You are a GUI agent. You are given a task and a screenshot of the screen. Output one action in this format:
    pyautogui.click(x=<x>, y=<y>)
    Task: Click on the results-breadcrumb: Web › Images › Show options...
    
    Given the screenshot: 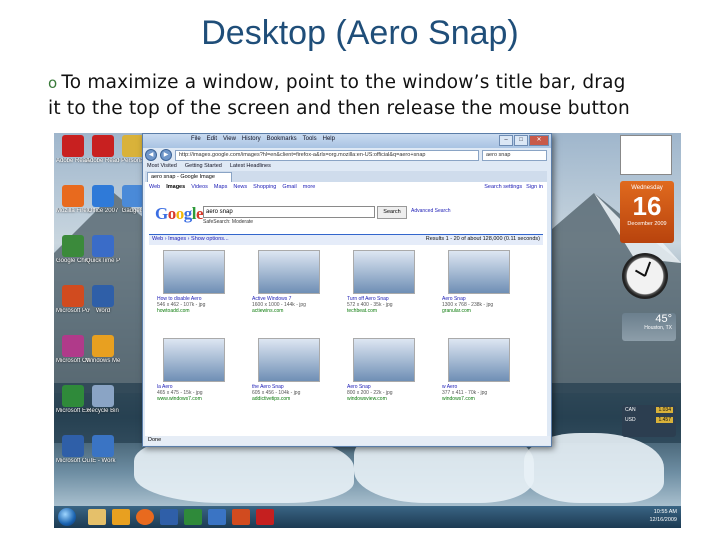 What is the action you would take?
    pyautogui.click(x=190, y=239)
    